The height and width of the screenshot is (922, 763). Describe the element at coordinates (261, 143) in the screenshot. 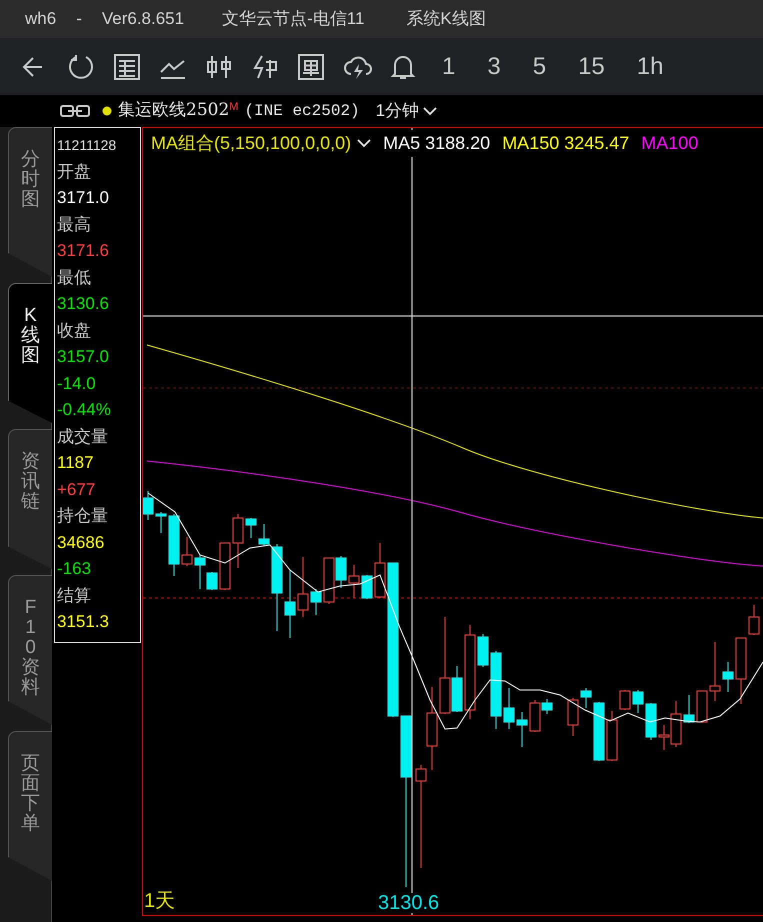

I see `ma-group-dropdown: MA组合(5,150,100,0,0,0)` at that location.